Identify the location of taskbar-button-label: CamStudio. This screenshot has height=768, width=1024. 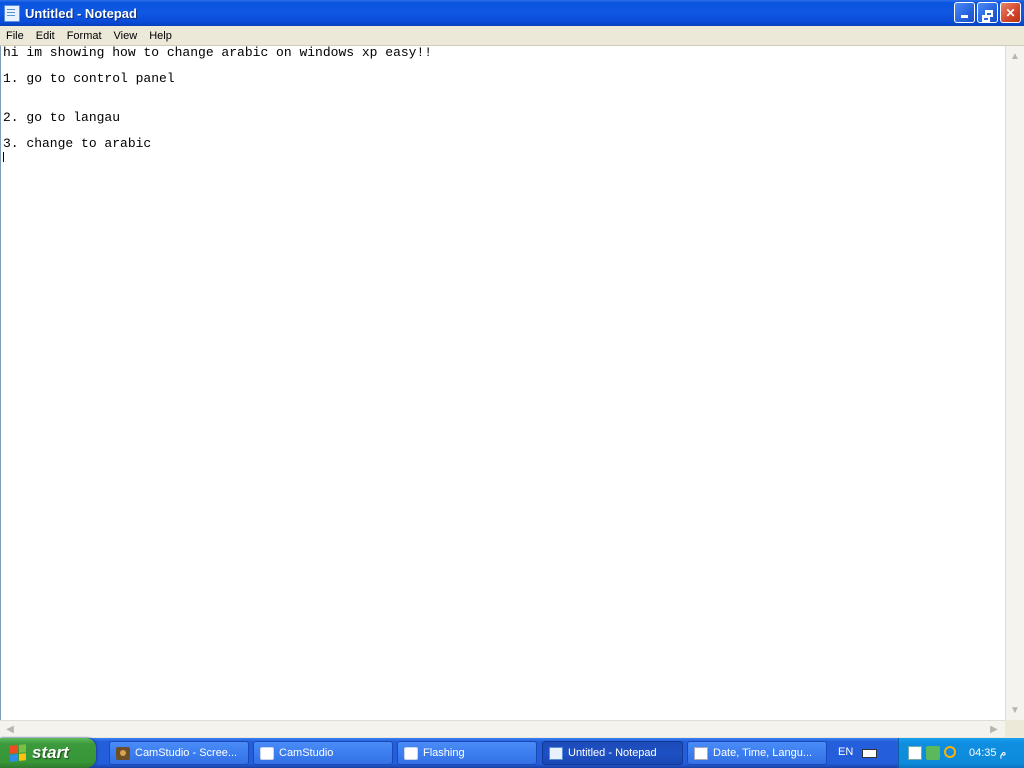
(306, 753).